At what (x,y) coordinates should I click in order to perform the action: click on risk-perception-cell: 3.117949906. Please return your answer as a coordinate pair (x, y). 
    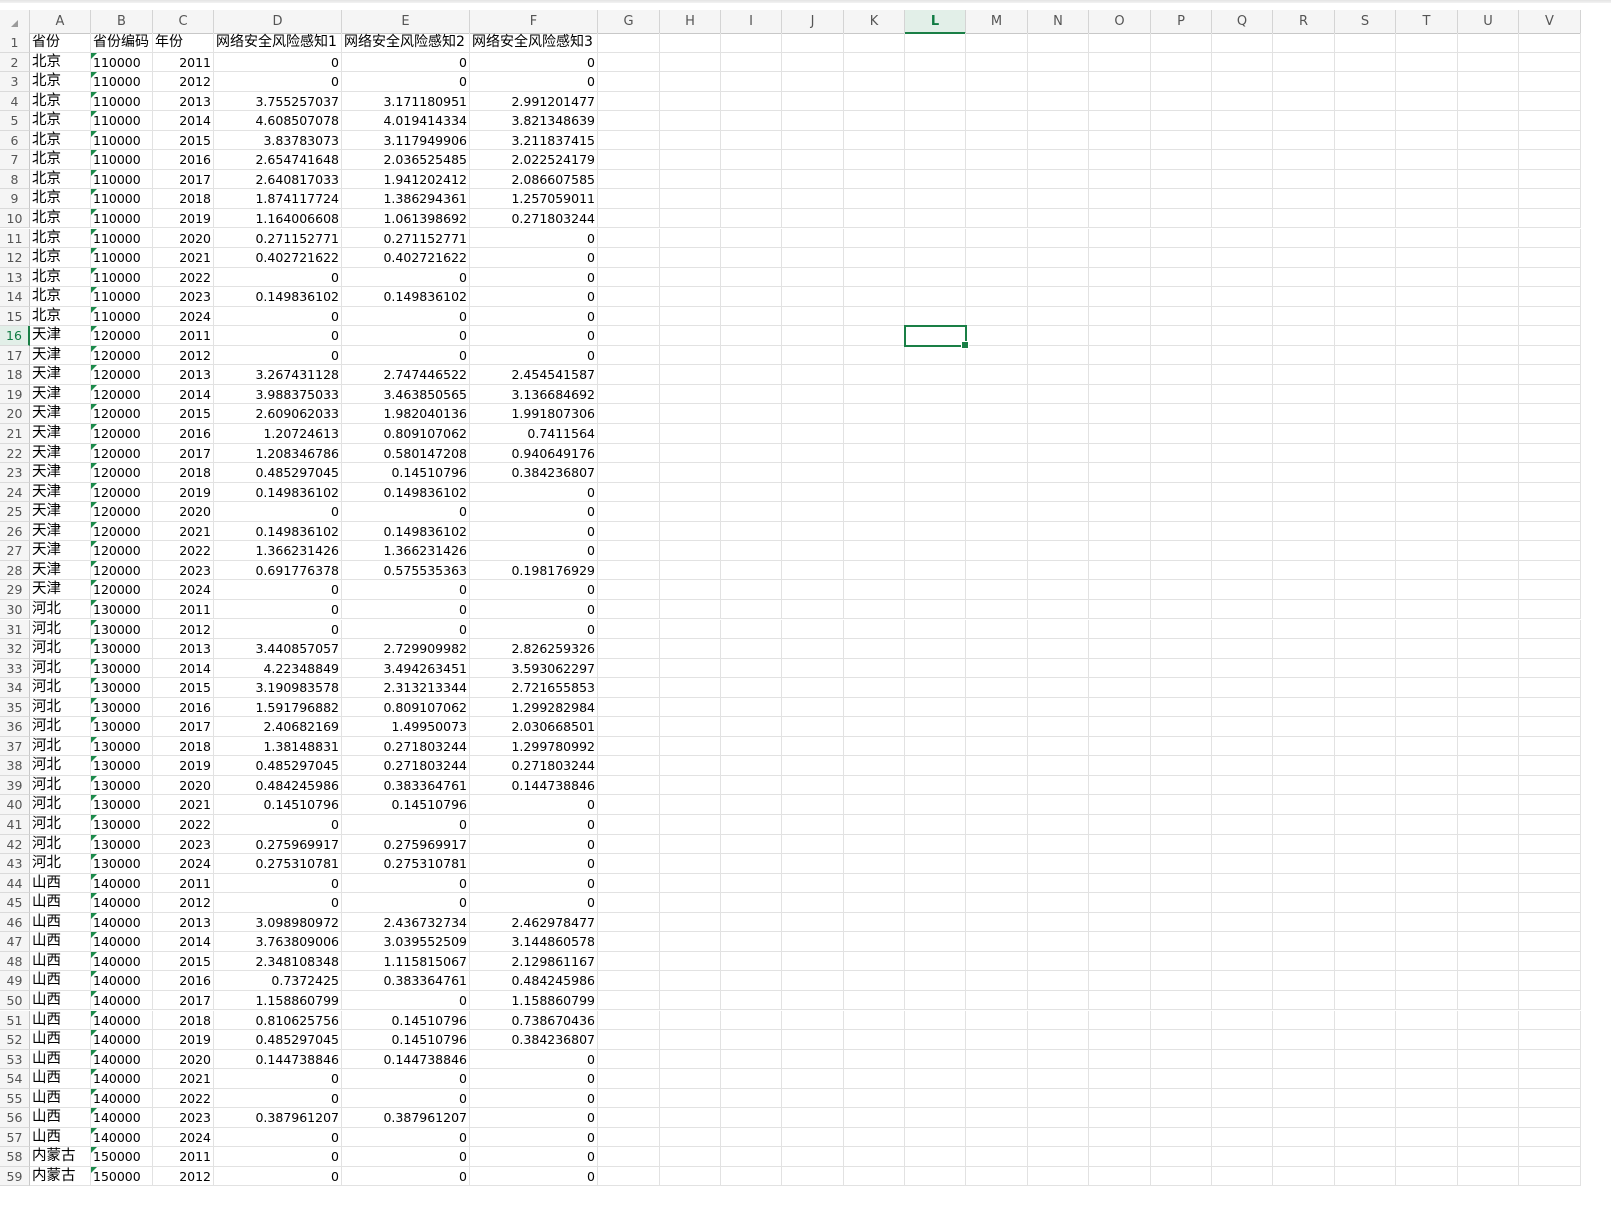
    Looking at the image, I should click on (406, 140).